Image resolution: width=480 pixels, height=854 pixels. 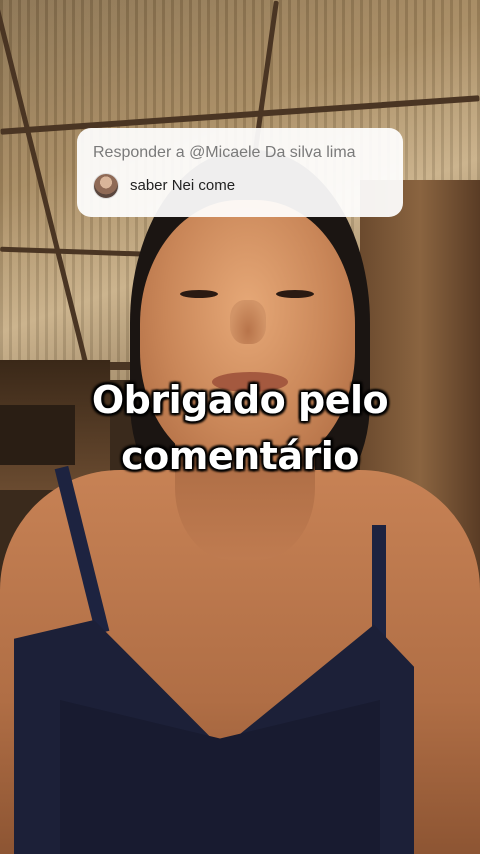 I want to click on caption-line-1: Obrigado pelo, so click(x=240, y=400).